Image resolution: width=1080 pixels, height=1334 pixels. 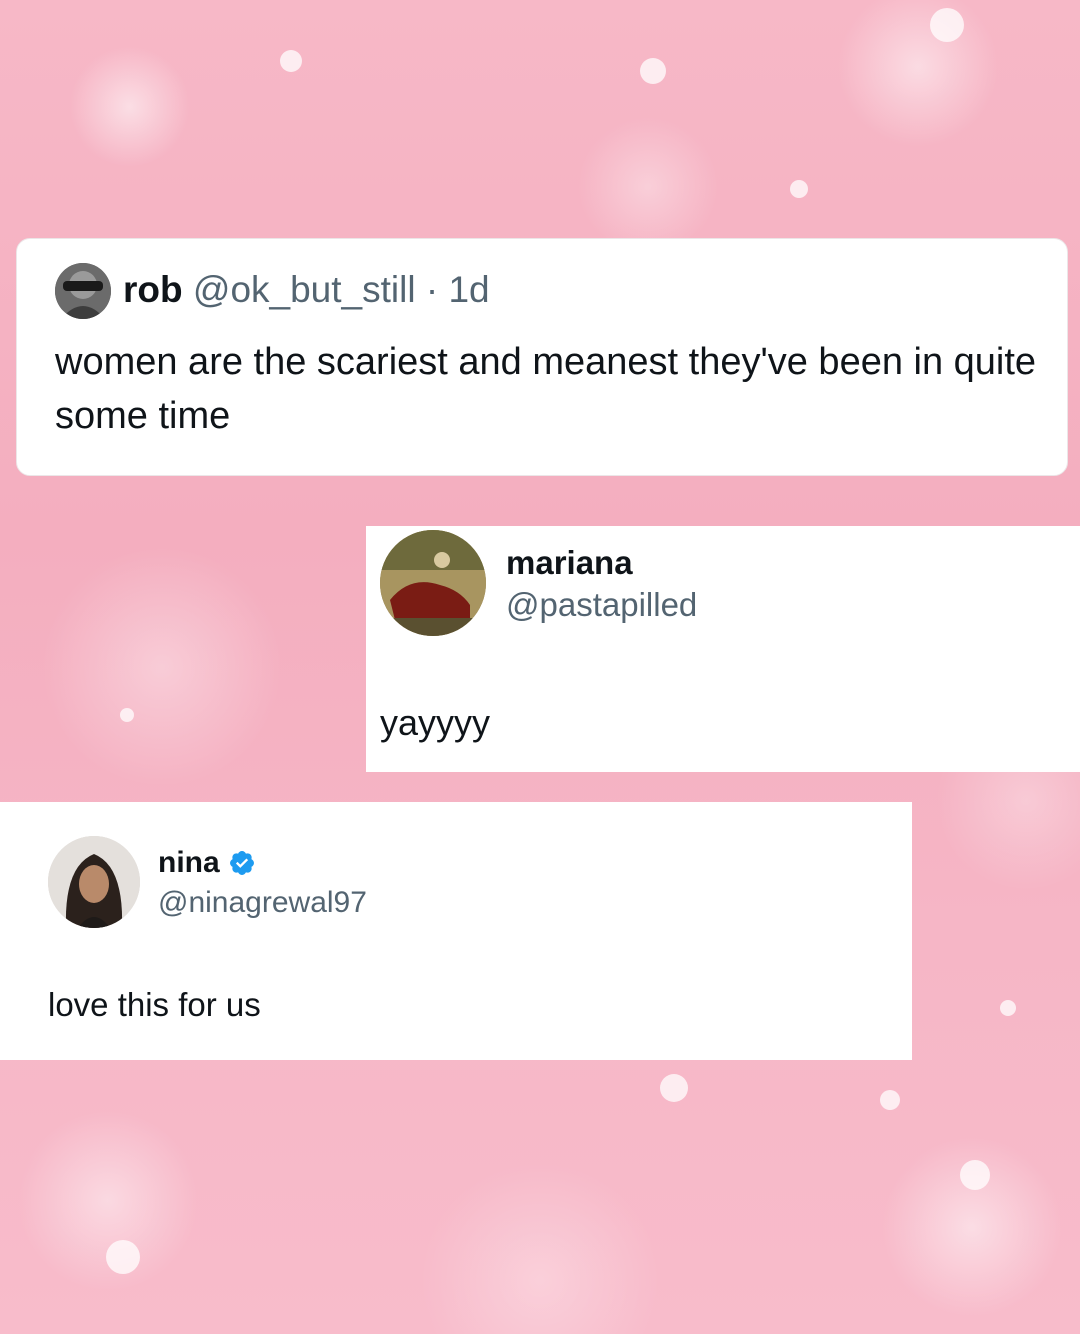 I want to click on handle: @ninagrewal97, so click(x=262, y=903).